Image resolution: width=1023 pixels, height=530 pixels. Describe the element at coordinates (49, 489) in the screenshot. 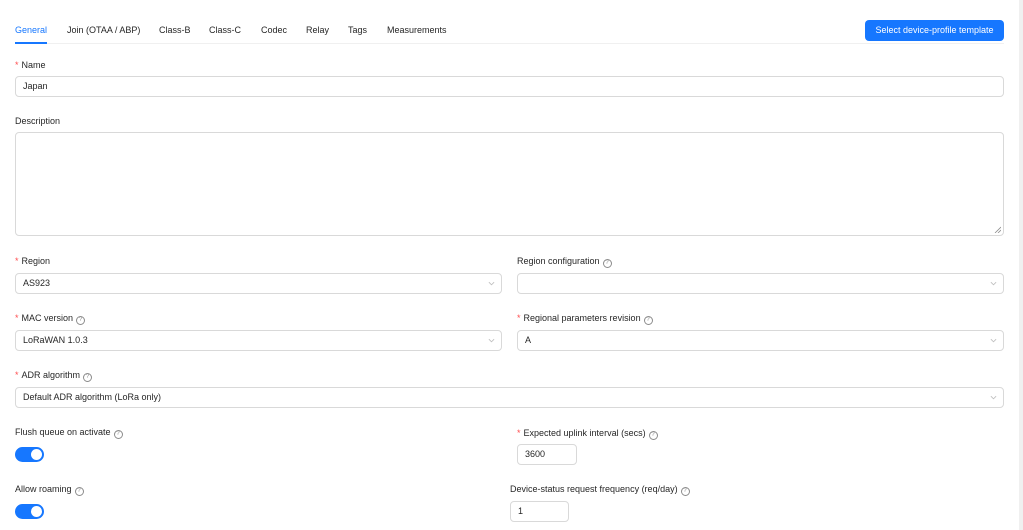

I see `allow-roaming-label: Allow roaming?` at that location.